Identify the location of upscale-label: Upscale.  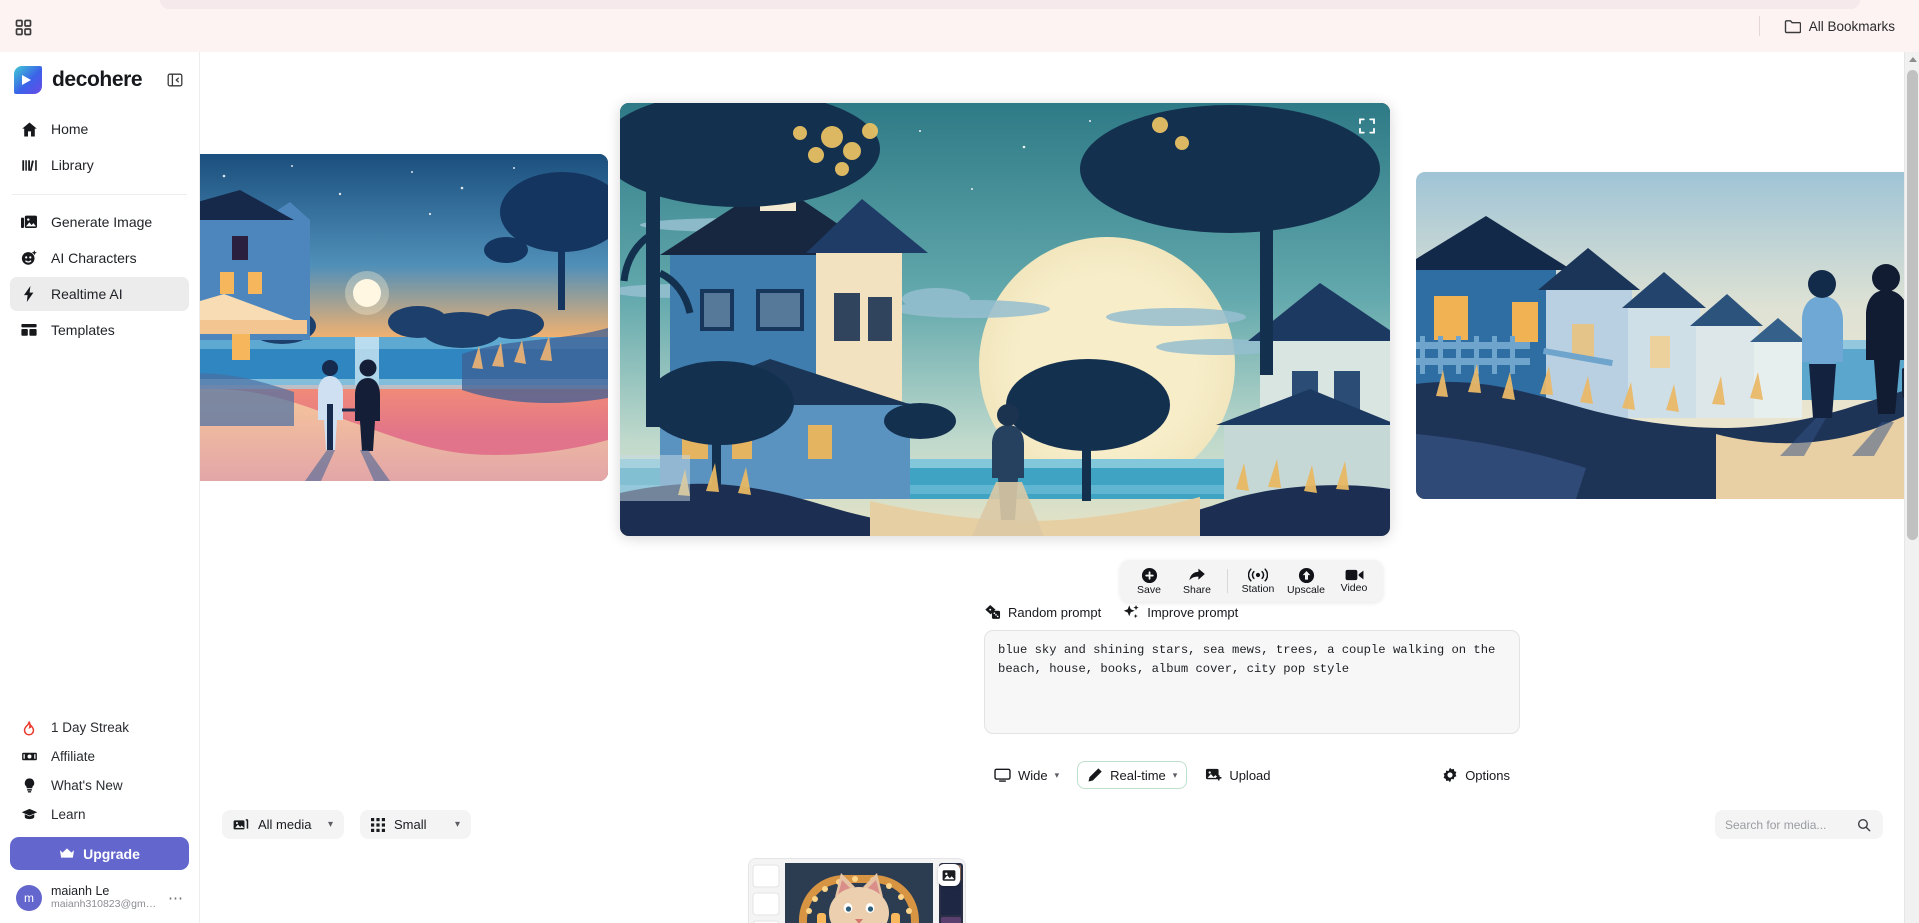
(1306, 589).